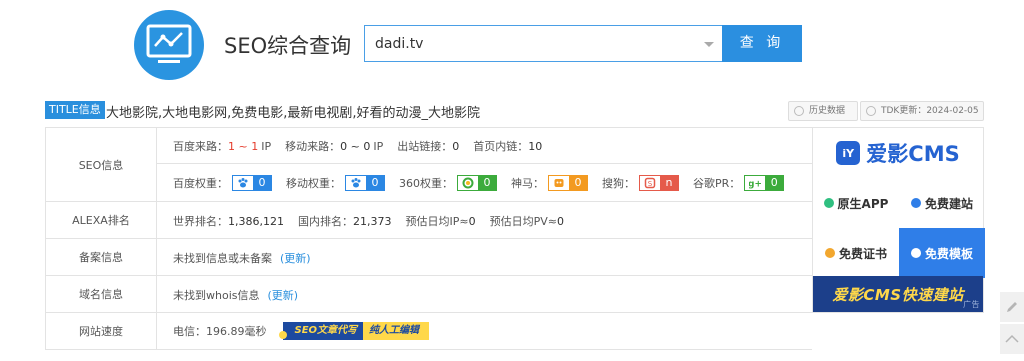 The height and width of the screenshot is (361, 1024). Describe the element at coordinates (535, 146) in the screenshot. I see `internal-value: 10` at that location.